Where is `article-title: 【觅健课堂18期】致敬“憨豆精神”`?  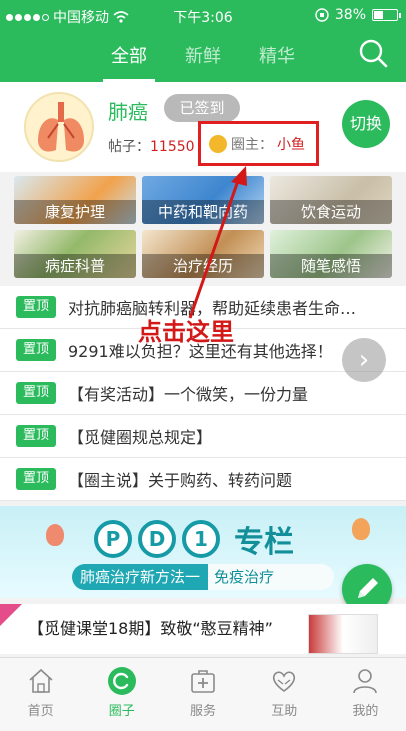
article-title: 【觅健课堂18期】致敬“憨豆精神” is located at coordinates (163, 629).